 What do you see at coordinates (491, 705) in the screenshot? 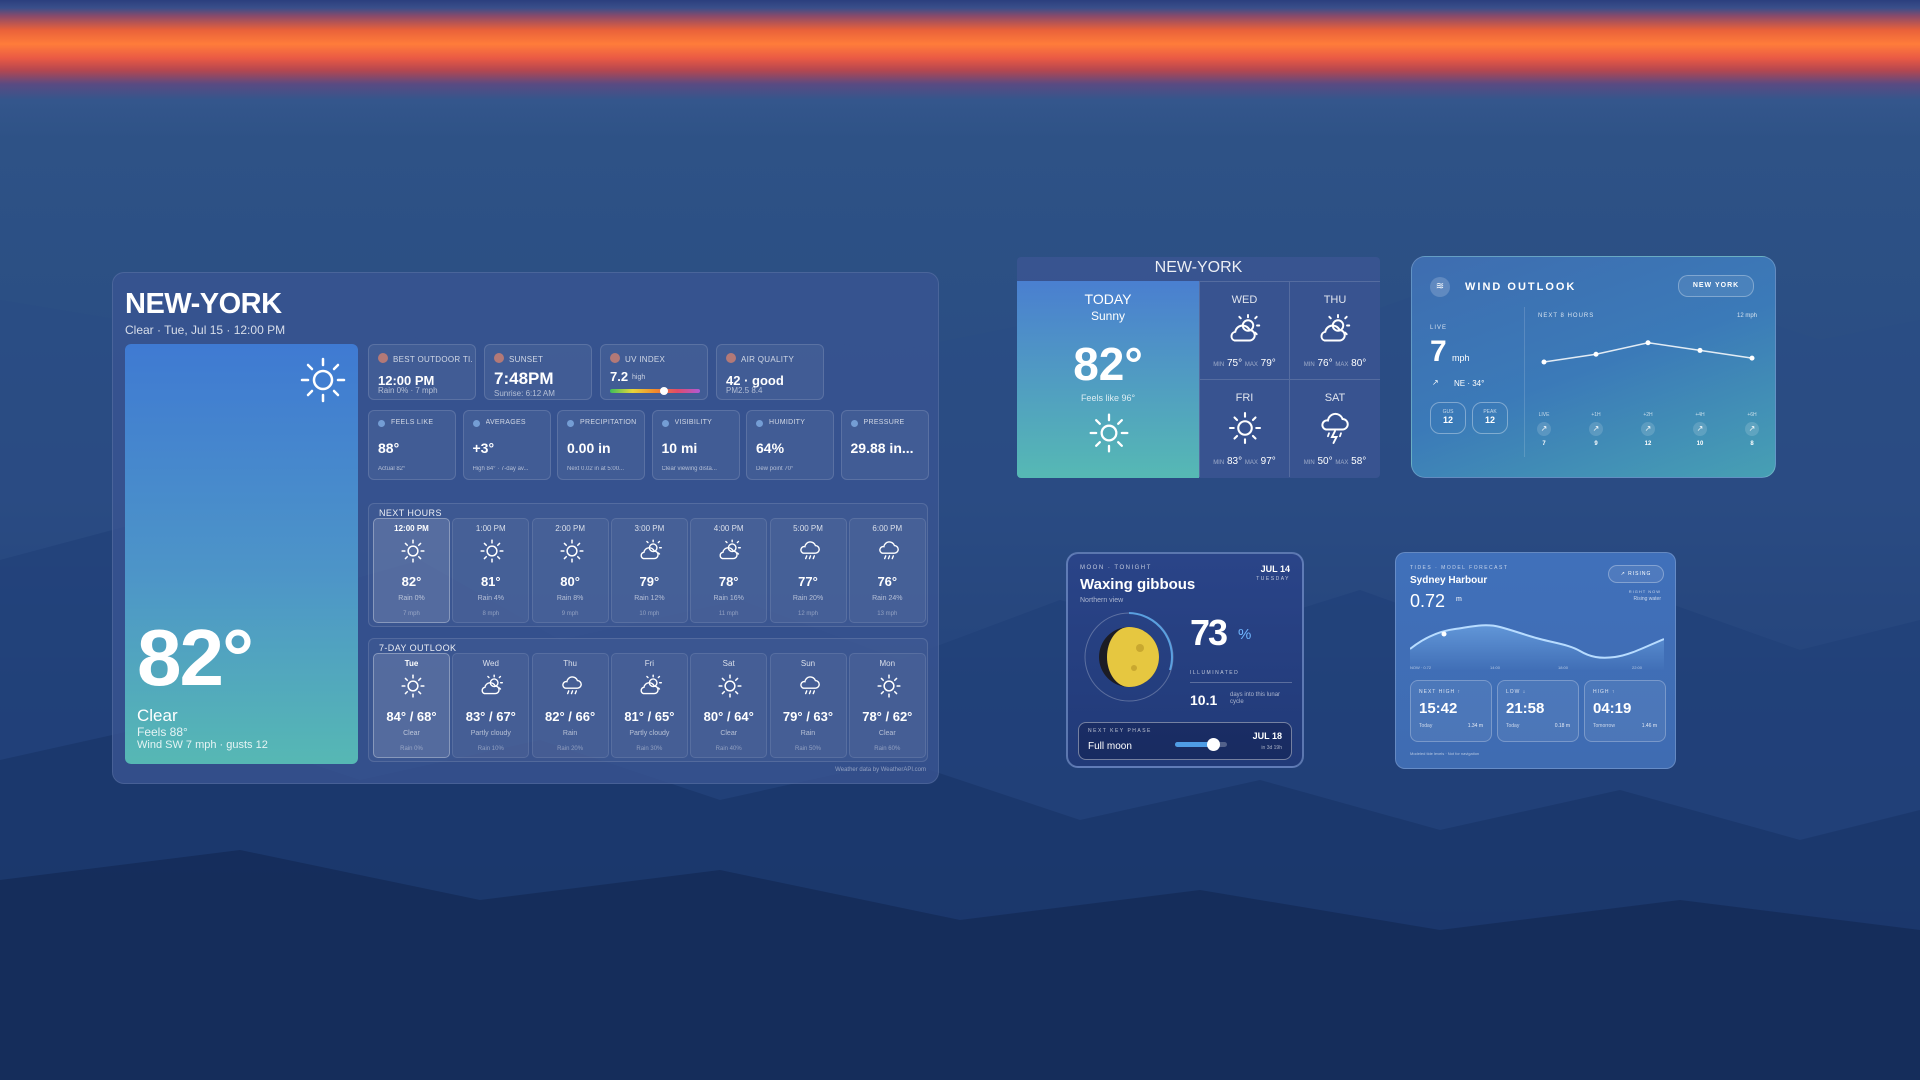
I see `day-cell: Wed 83° / 67° Partly cloudy Rain 10%` at bounding box center [491, 705].